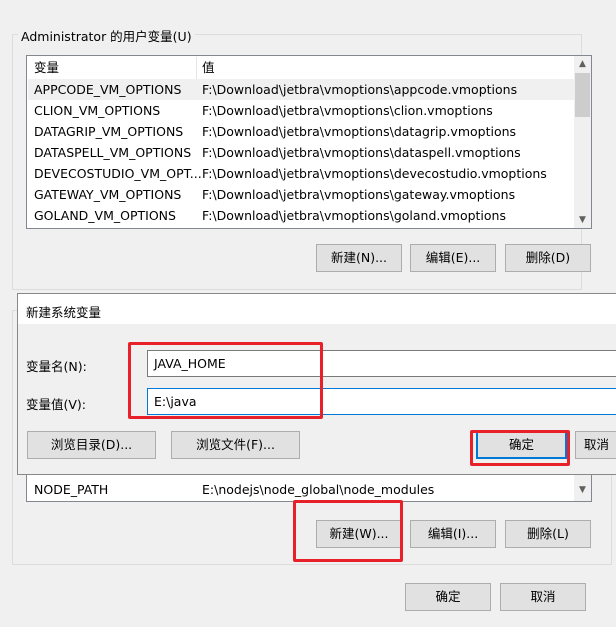 The width and height of the screenshot is (616, 627). I want to click on row-name: GOLAND_VM_OPTIONS, so click(105, 215).